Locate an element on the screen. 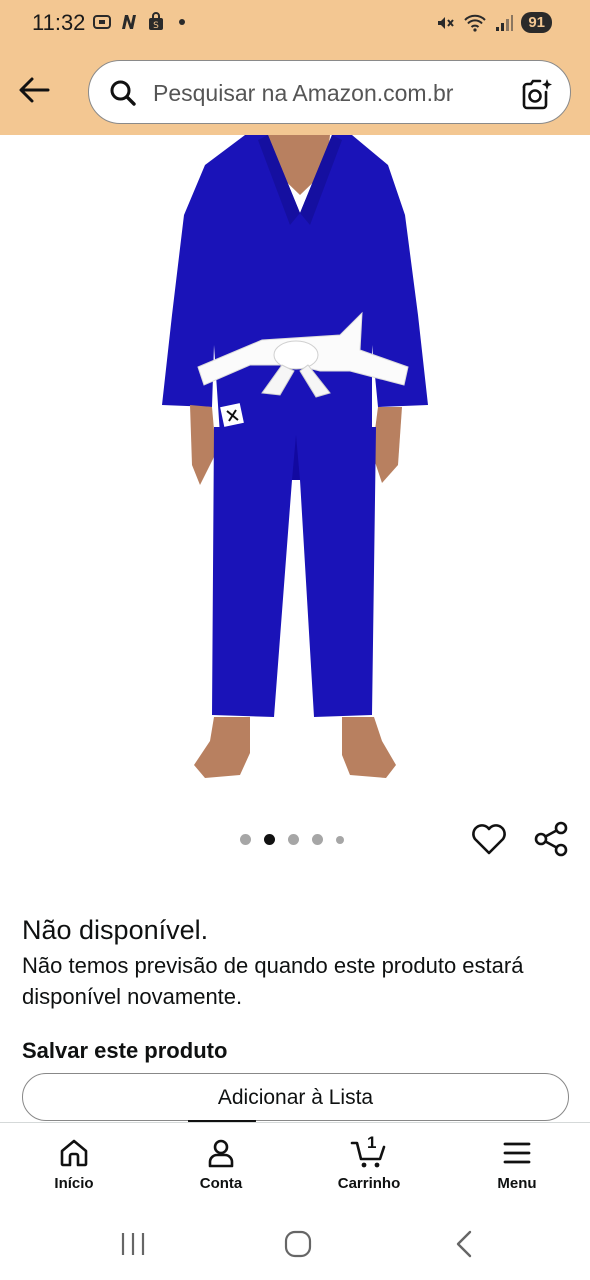  nav-label: Início is located at coordinates (74, 1183).